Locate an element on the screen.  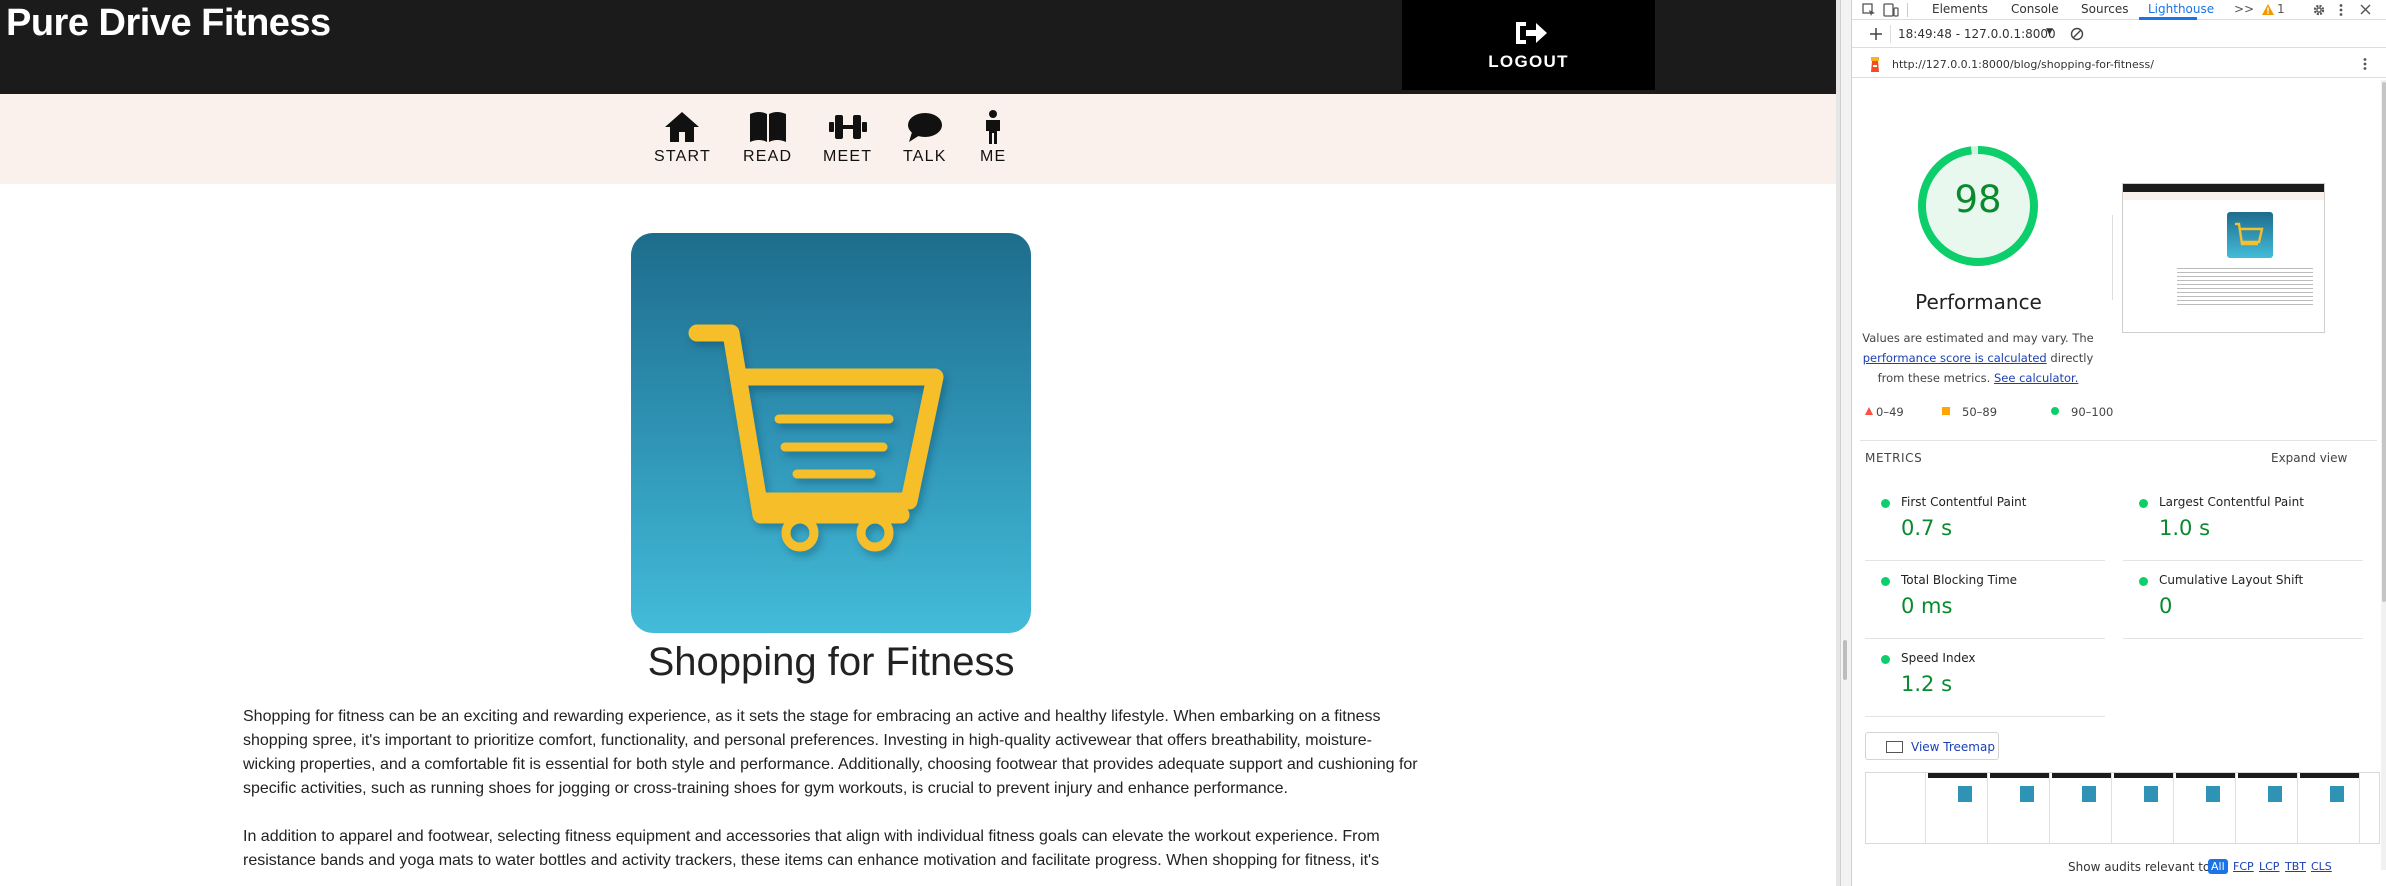
lighthouse-toolbar: 18:49:48 - 127.0.0.1:8000 ▼ is located at coordinates (2119, 34).